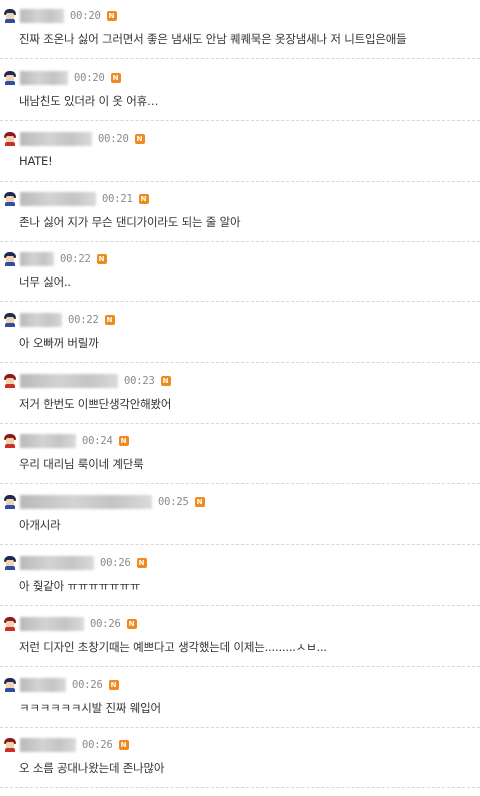 The image size is (480, 796). Describe the element at coordinates (117, 199) in the screenshot. I see `comment-time: 00:21` at that location.